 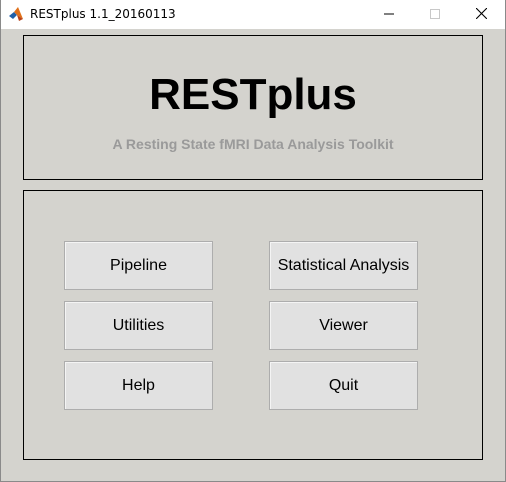 I want to click on window-title: RESTplus 1.1_20160113, so click(x=103, y=14).